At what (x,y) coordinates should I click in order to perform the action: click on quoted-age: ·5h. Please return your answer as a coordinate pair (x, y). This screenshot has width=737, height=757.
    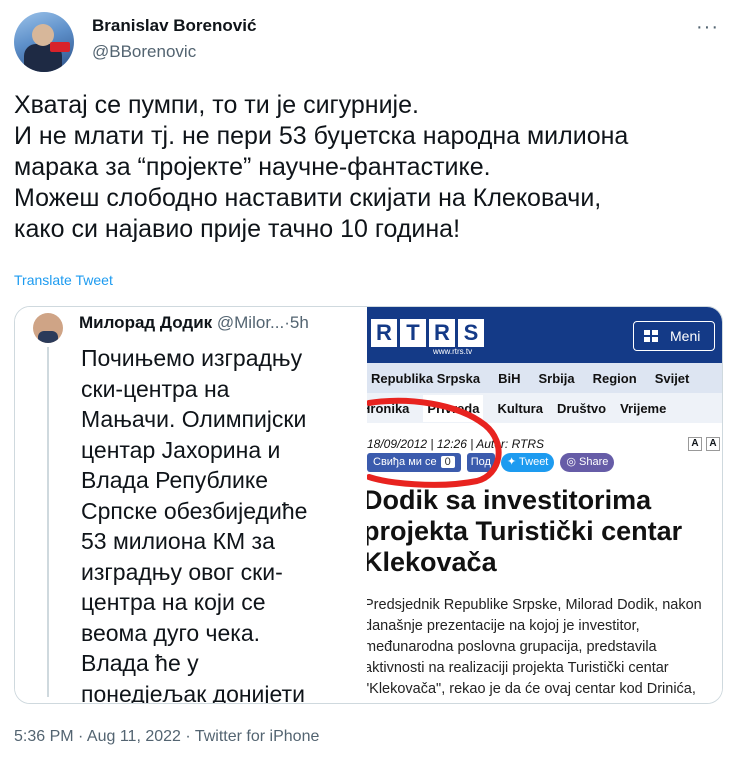
    Looking at the image, I should click on (296, 322).